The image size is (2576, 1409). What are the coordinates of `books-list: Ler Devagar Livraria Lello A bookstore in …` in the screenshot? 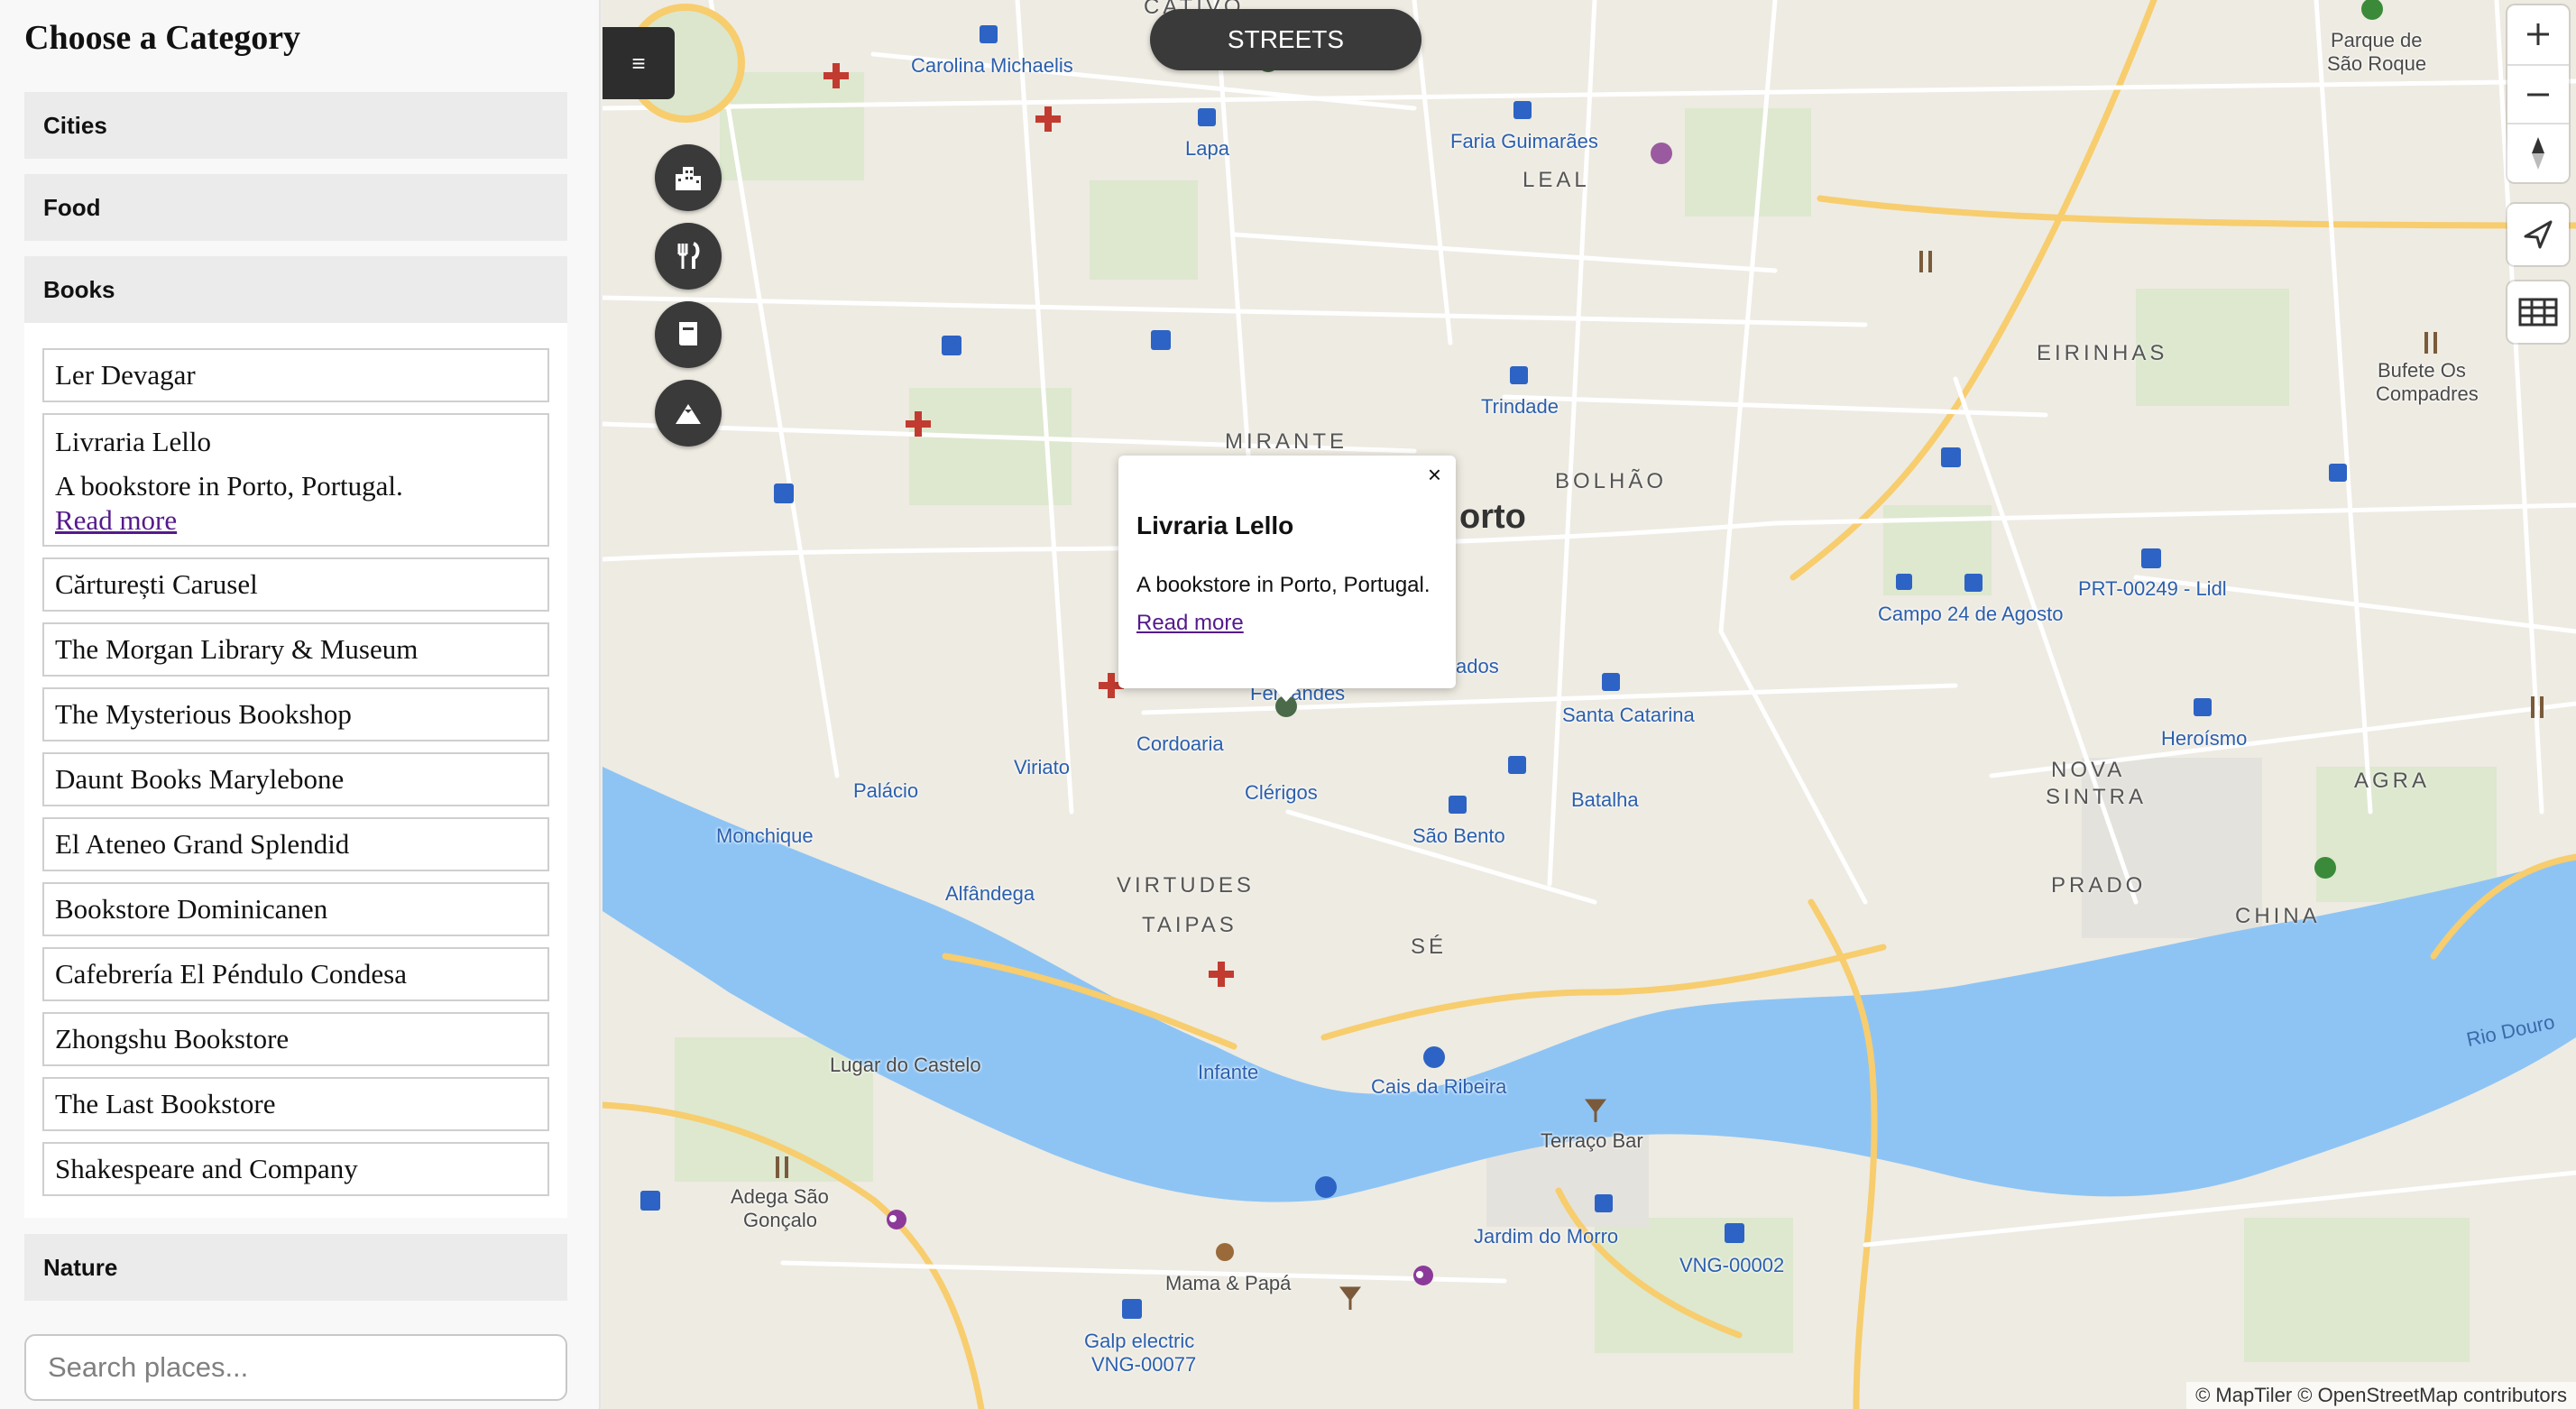 It's located at (295, 777).